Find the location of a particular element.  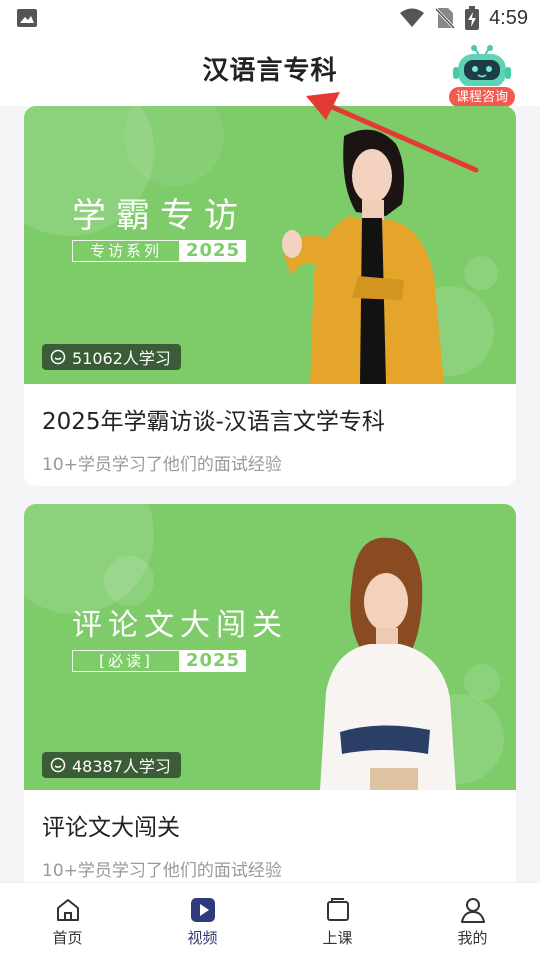

banner-series: [必读] is located at coordinates (126, 661).